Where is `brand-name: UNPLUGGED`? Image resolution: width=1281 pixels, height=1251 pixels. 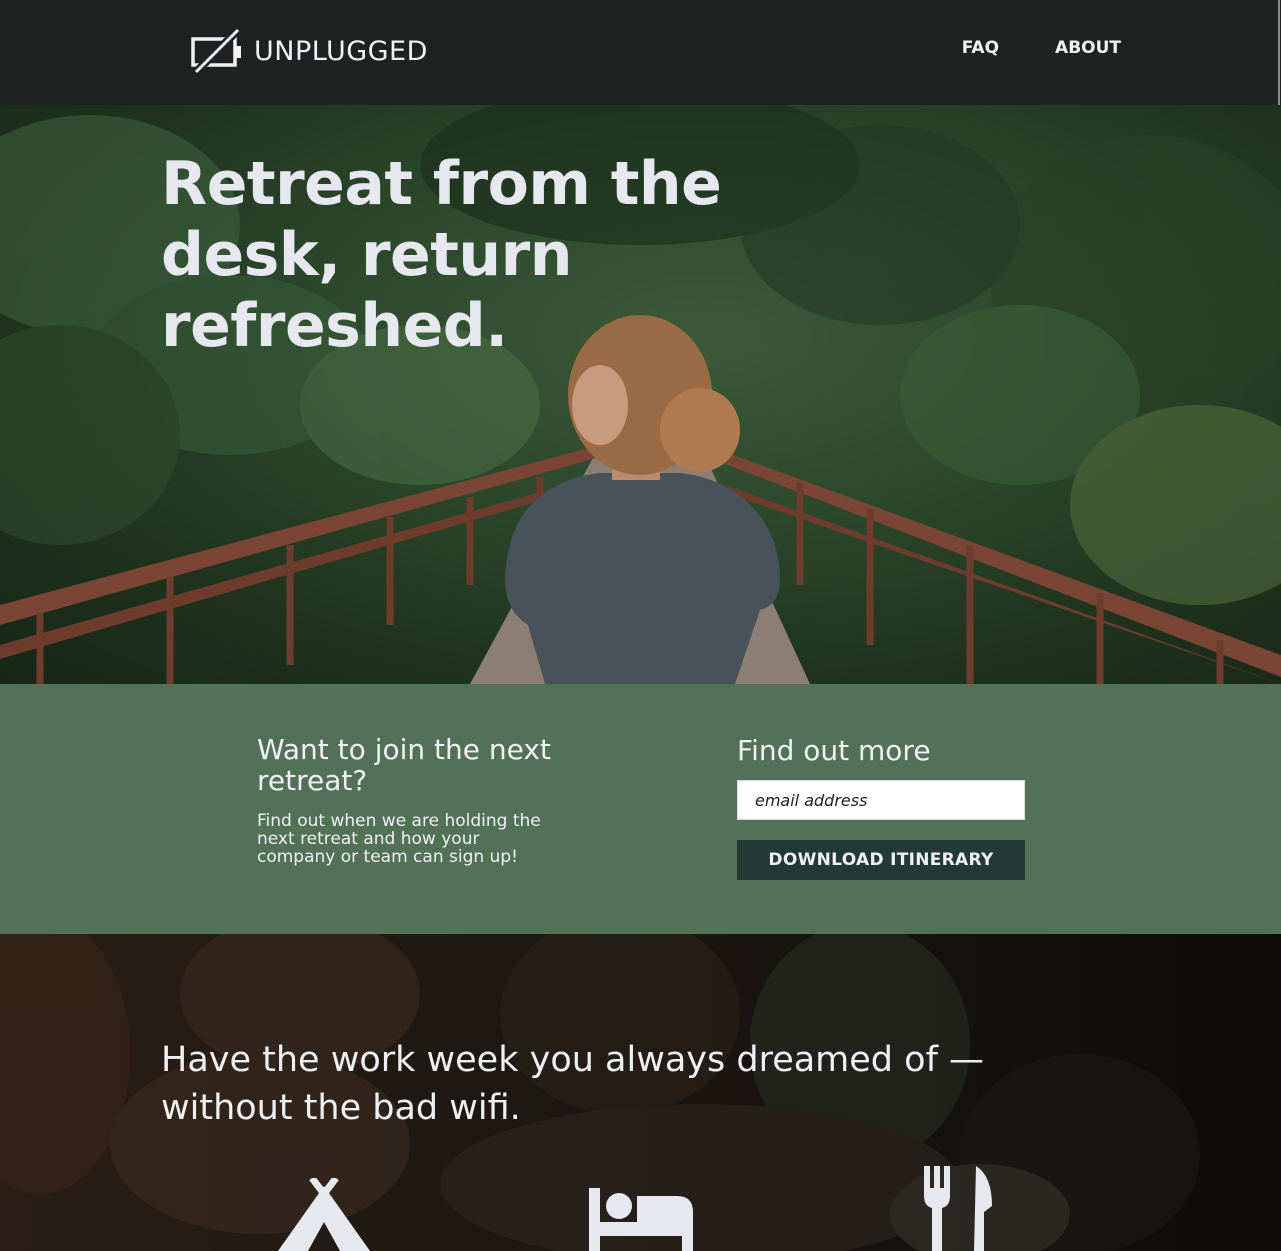
brand-name: UNPLUGGED is located at coordinates (341, 51).